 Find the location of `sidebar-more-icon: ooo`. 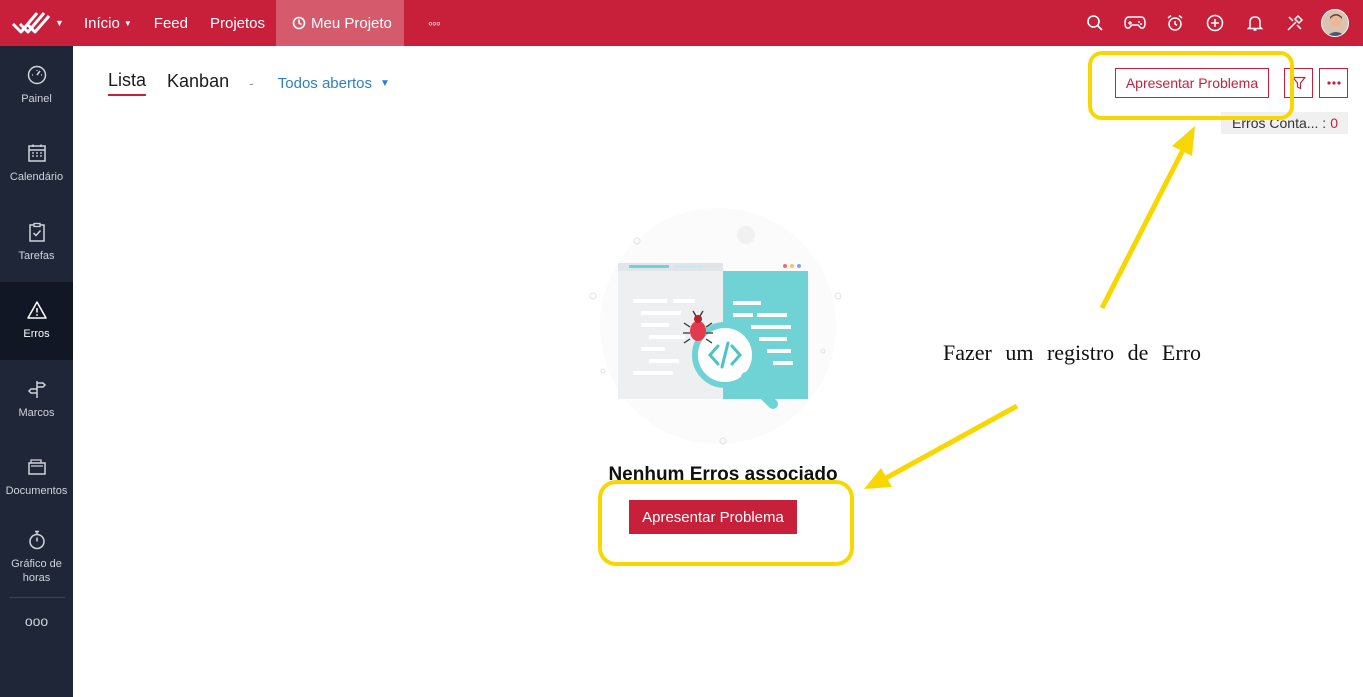

sidebar-more-icon: ooo is located at coordinates (36, 621).